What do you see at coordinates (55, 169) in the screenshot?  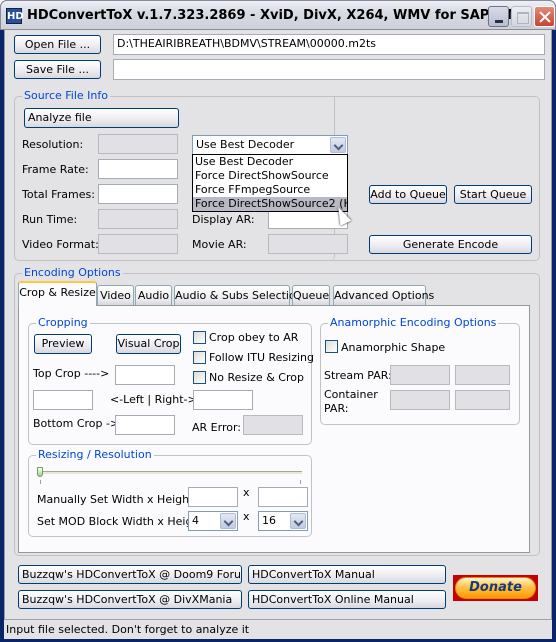 I see `frame-rate-label: Frame Rate:` at bounding box center [55, 169].